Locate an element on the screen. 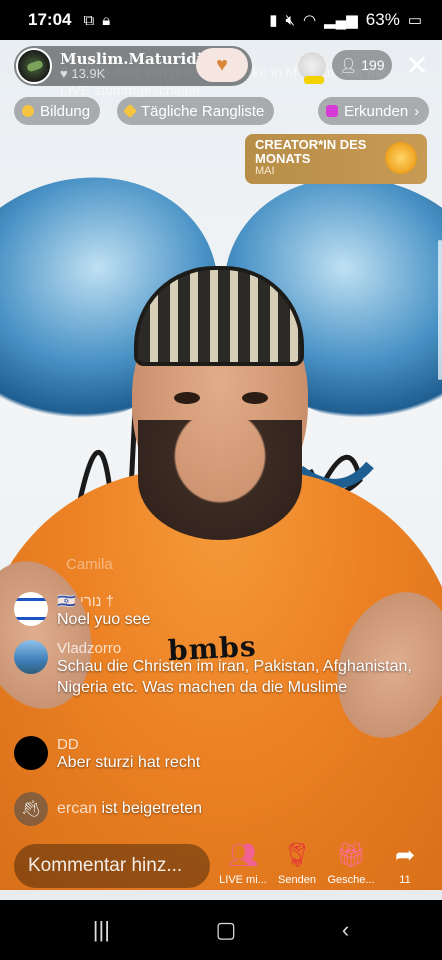 The width and height of the screenshot is (442, 960). lock-icon: 🔒︎ is located at coordinates (106, 20).